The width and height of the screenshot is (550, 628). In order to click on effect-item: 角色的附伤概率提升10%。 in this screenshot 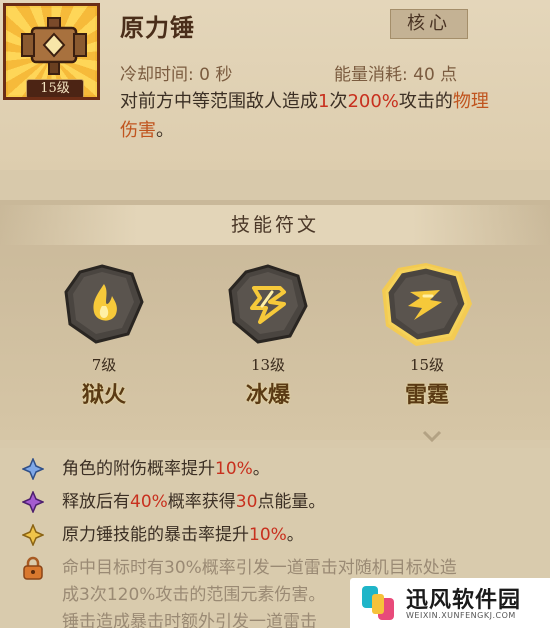, I will do `click(282, 468)`.